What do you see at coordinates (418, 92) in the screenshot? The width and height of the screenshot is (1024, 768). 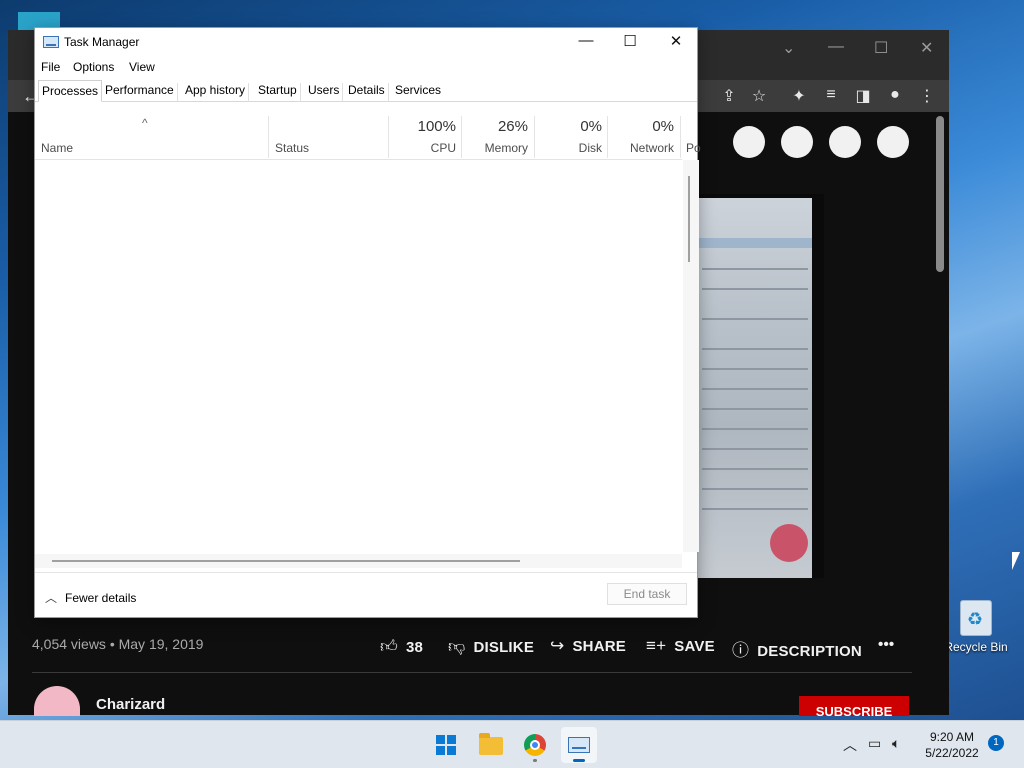 I see `tab-services: Services` at bounding box center [418, 92].